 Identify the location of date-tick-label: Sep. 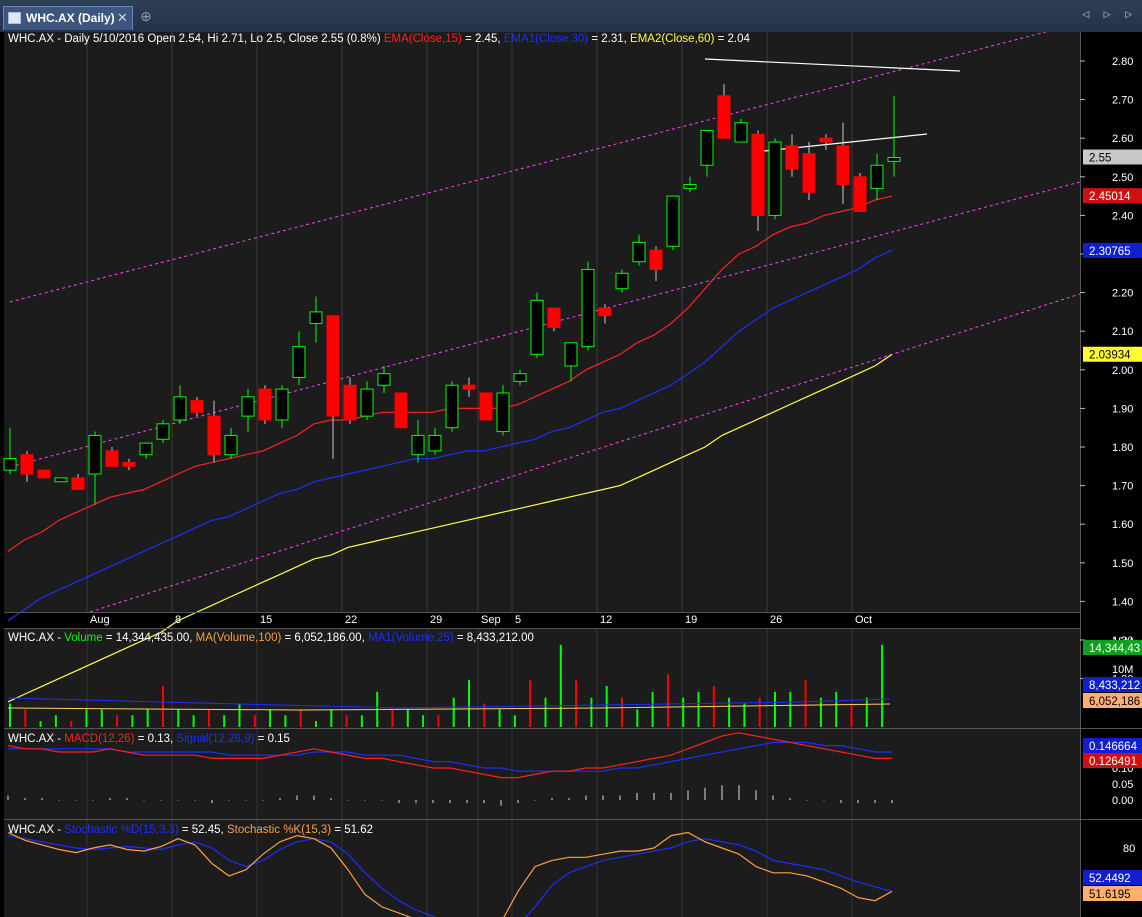
(491, 620).